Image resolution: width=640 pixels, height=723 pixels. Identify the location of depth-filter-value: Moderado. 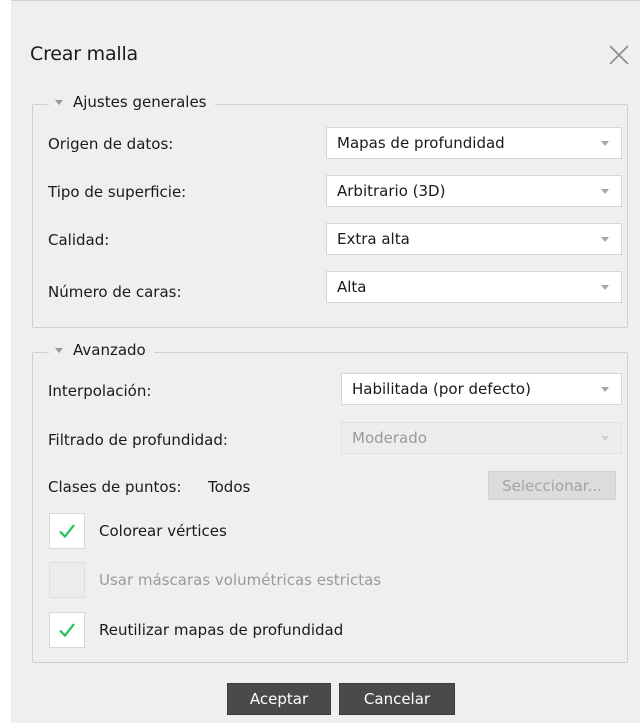
(389, 438).